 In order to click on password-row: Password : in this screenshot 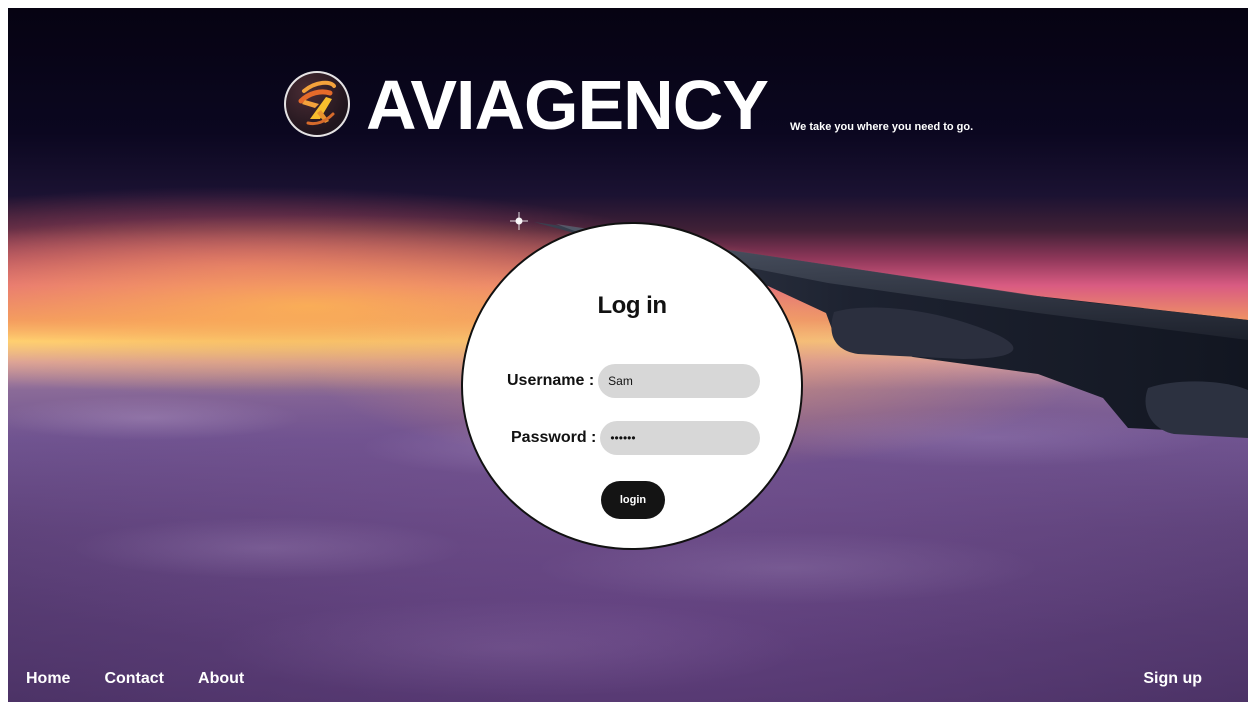, I will do `click(636, 438)`.